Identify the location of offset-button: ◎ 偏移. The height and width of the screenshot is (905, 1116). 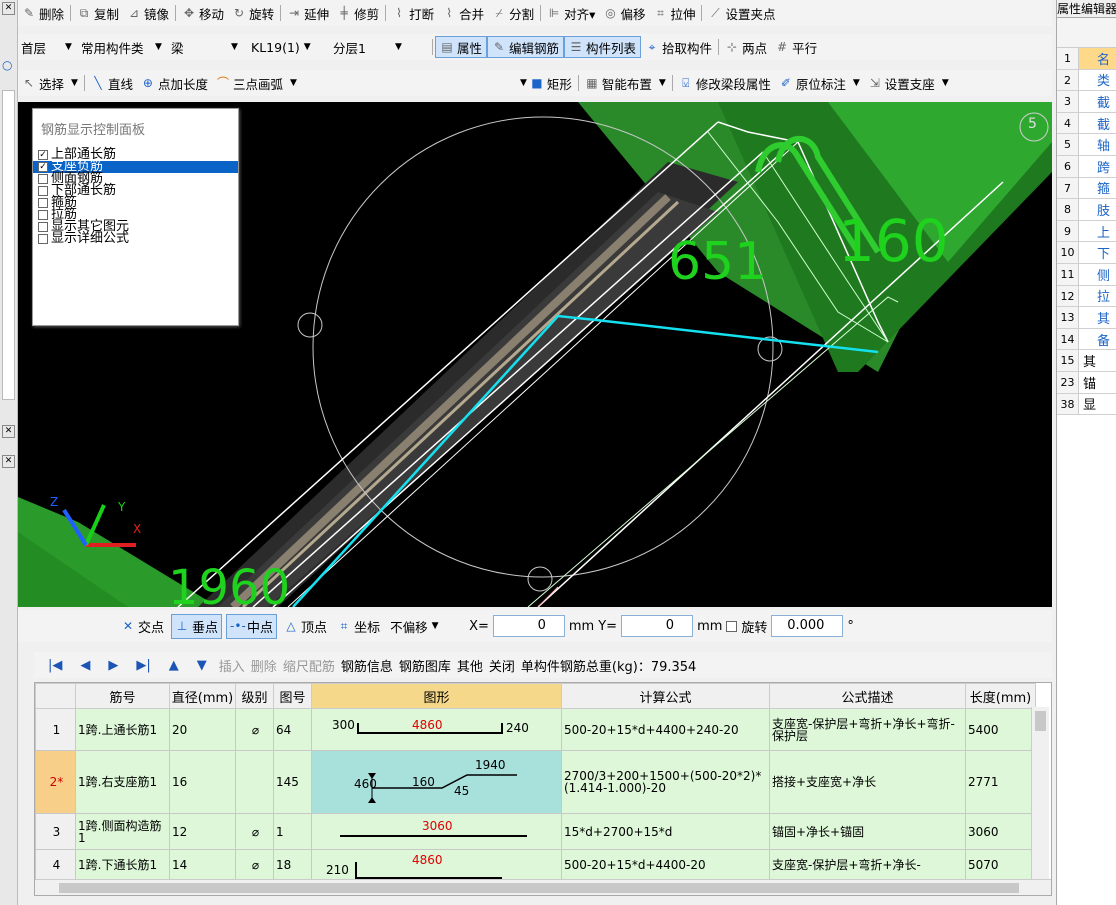
(624, 13).